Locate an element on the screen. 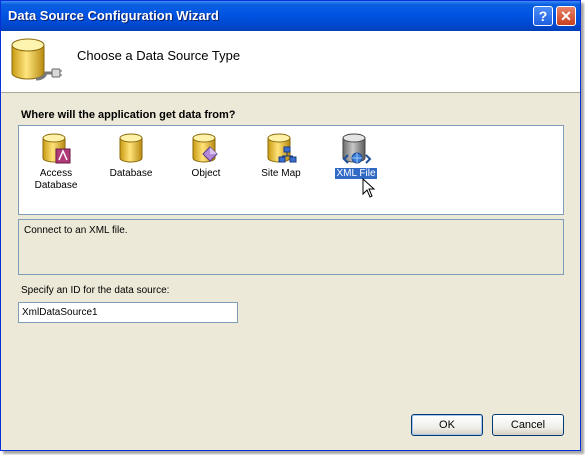  database-plug-icon is located at coordinates (36, 59).